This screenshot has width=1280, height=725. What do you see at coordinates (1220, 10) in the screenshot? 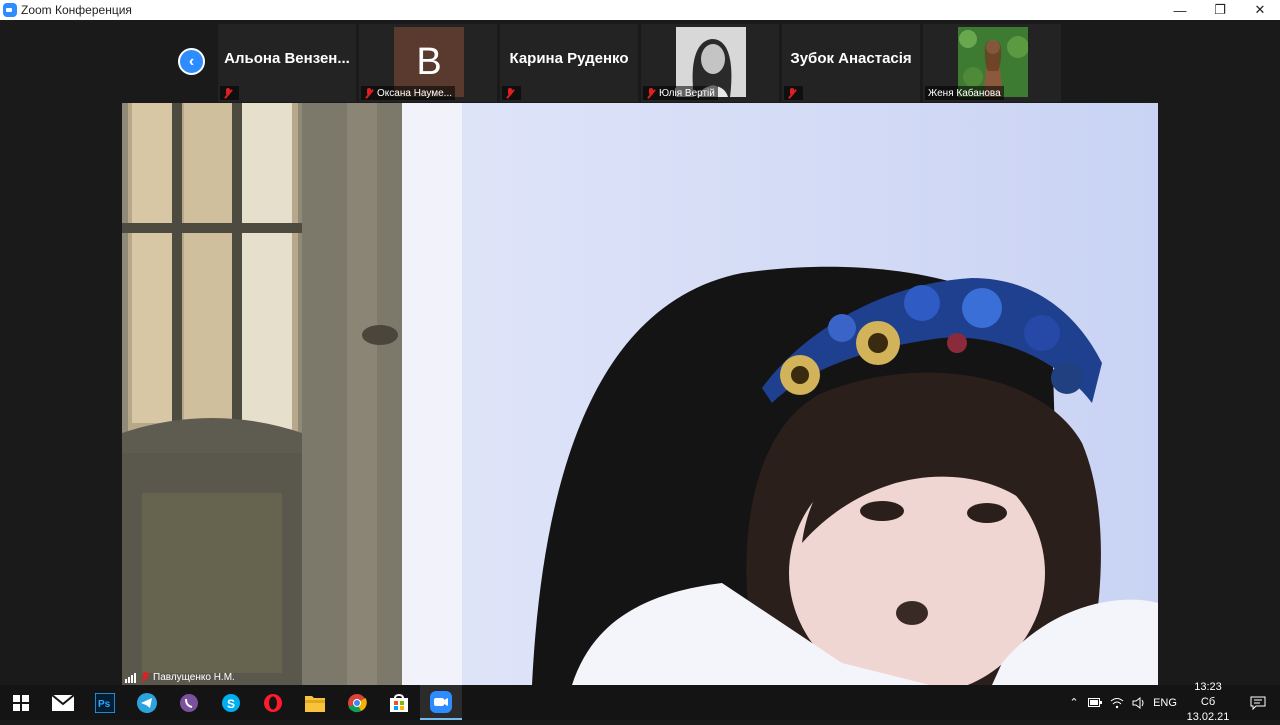
I see `restore-button: ❐` at bounding box center [1220, 10].